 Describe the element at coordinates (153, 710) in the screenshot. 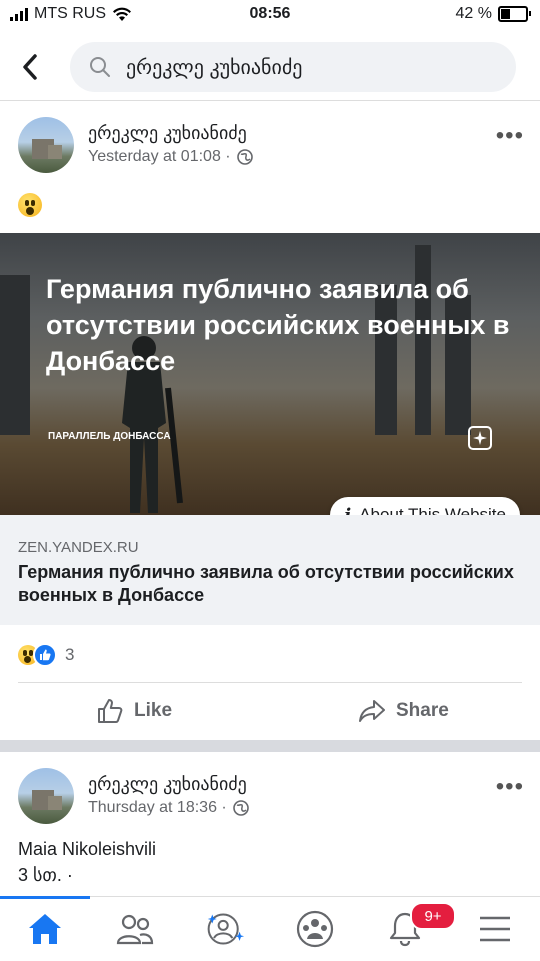

I see `like-label: Like` at that location.